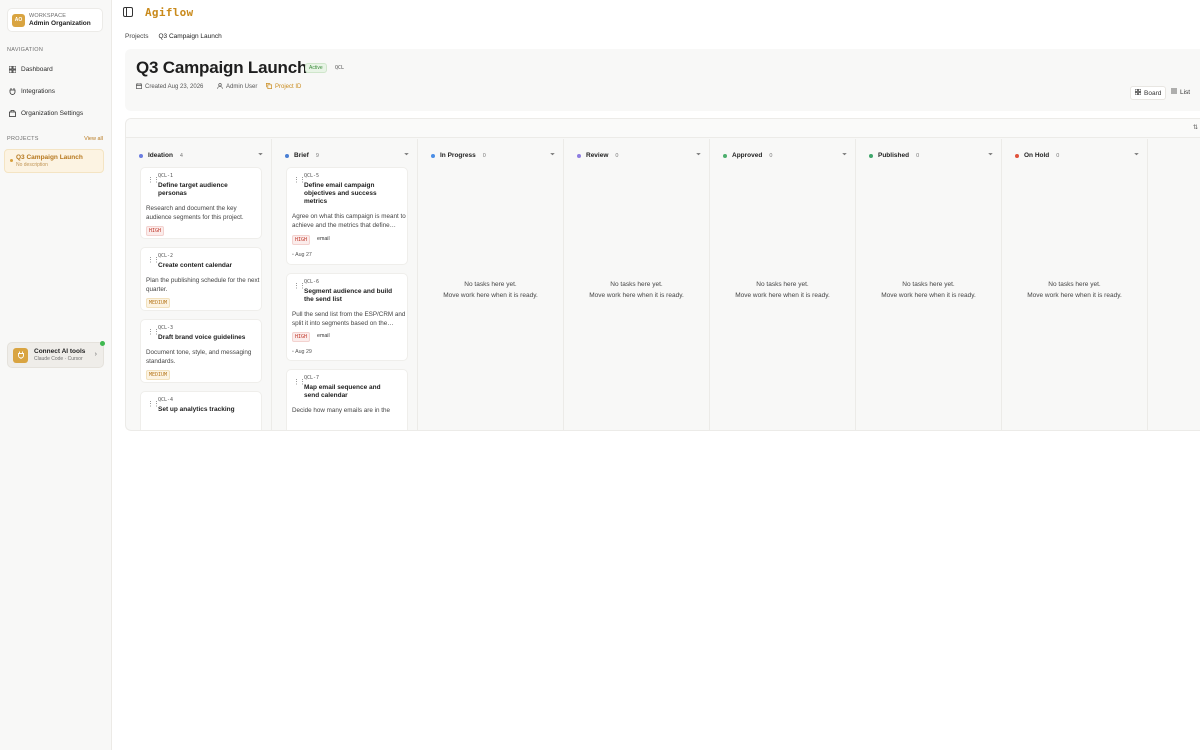 Image resolution: width=1200 pixels, height=750 pixels. Describe the element at coordinates (166, 400) in the screenshot. I see `task-id: QCL-4` at that location.